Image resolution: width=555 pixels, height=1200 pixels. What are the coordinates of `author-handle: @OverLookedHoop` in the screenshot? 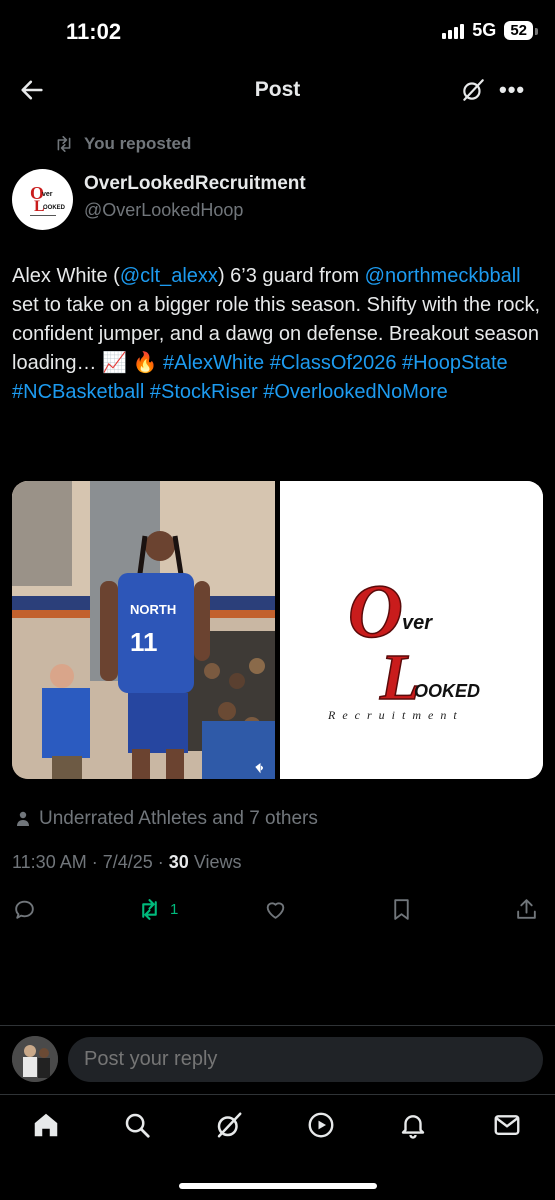 It's located at (163, 210).